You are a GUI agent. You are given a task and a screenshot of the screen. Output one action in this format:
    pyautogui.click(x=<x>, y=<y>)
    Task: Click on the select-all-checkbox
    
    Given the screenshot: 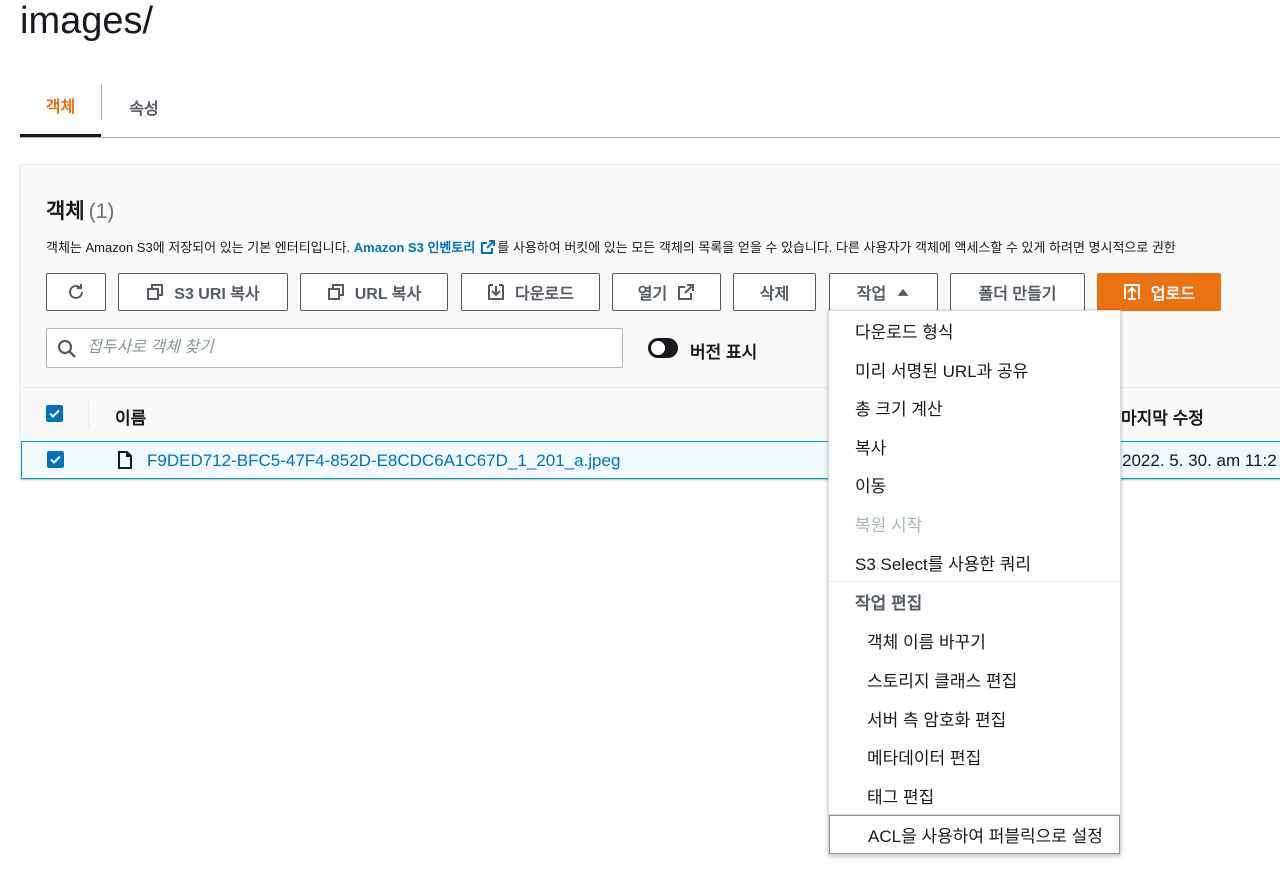 What is the action you would take?
    pyautogui.click(x=54, y=413)
    